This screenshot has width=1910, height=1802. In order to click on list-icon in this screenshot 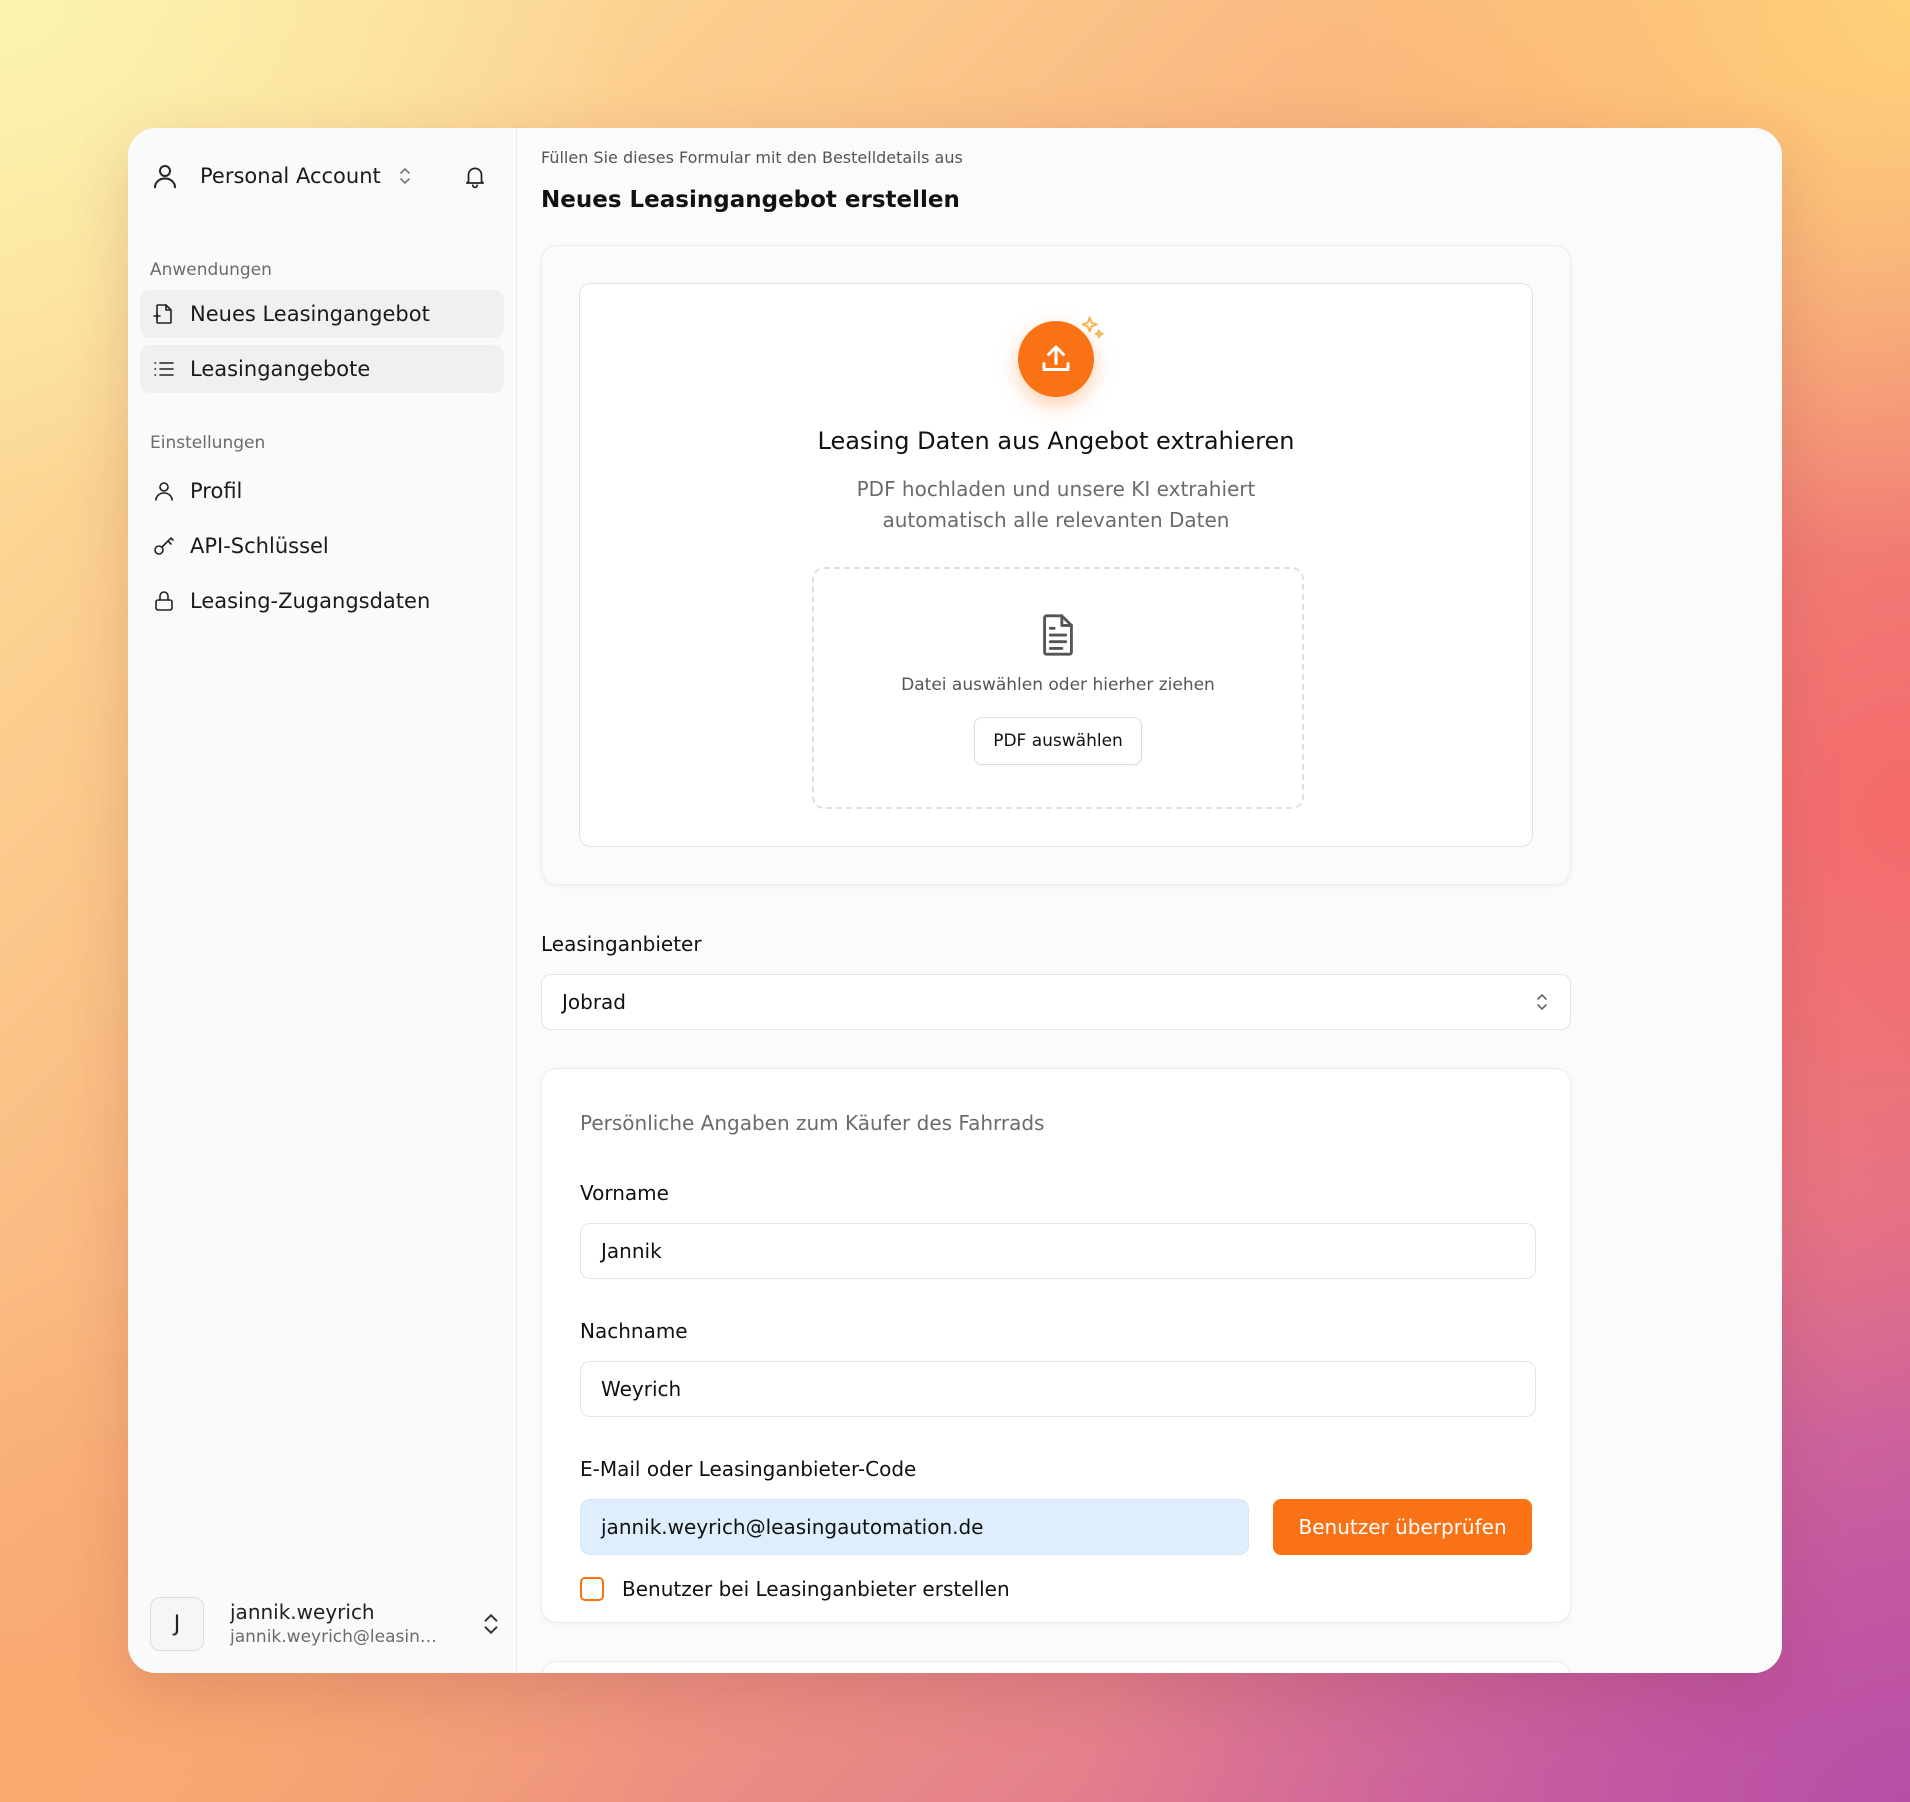, I will do `click(164, 369)`.